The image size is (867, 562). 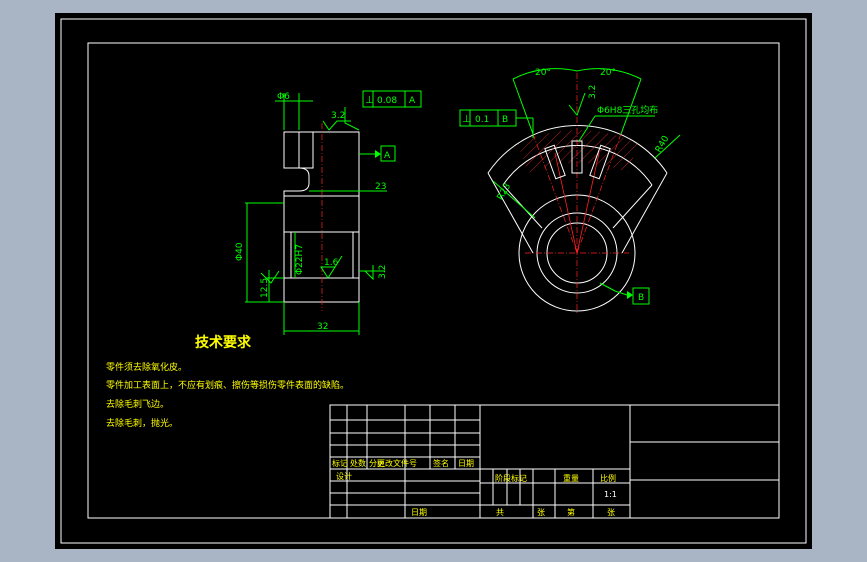 I want to click on note-line-4: 去除毛刺，抛光。, so click(x=142, y=423).